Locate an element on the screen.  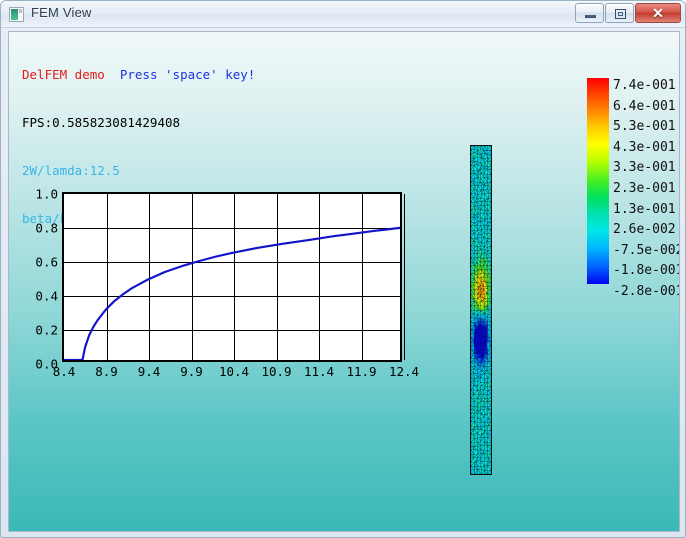
minimize-icon is located at coordinates (590, 16).